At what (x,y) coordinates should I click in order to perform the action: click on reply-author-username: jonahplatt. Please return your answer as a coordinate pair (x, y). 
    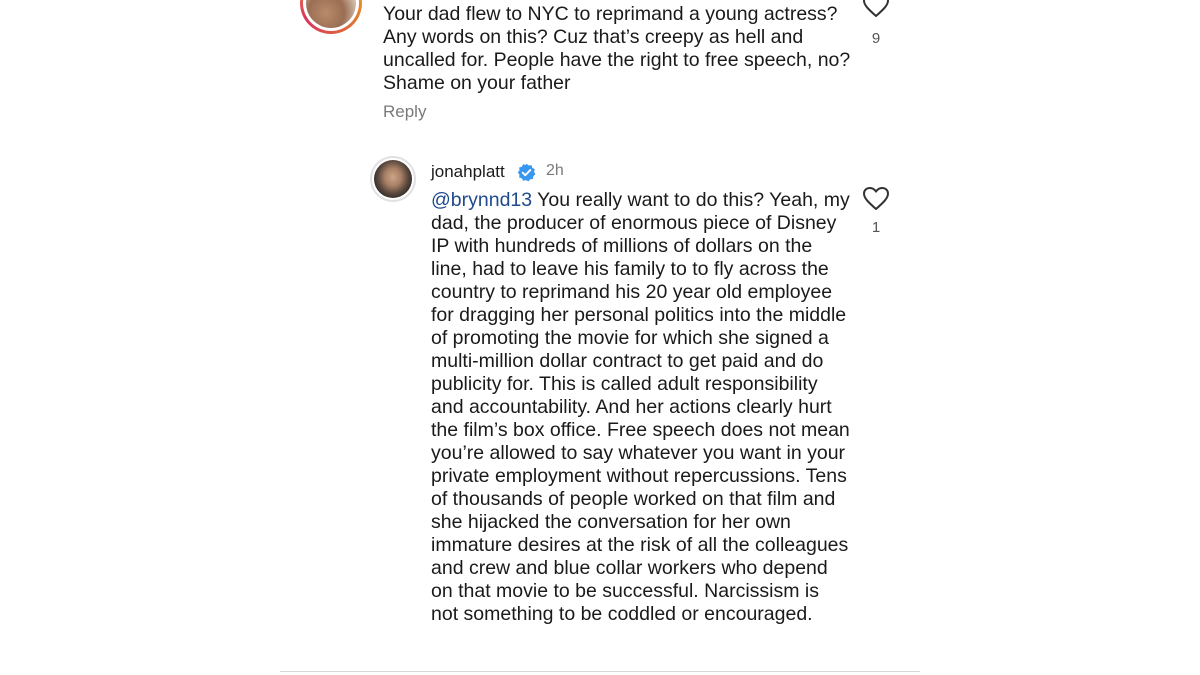
    Looking at the image, I should click on (468, 172).